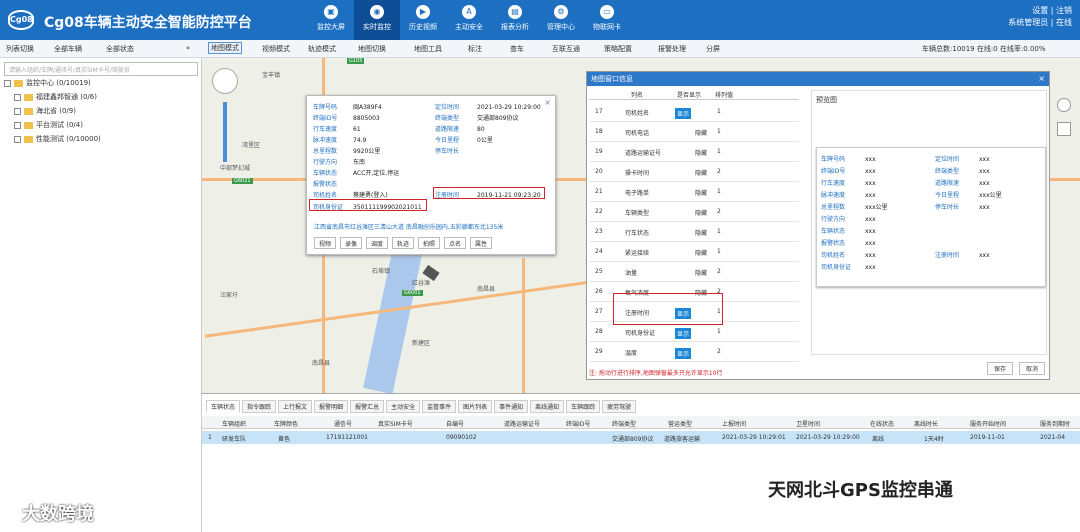 This screenshot has width=1080, height=532. I want to click on popup-photo-button: 拍照, so click(429, 243).